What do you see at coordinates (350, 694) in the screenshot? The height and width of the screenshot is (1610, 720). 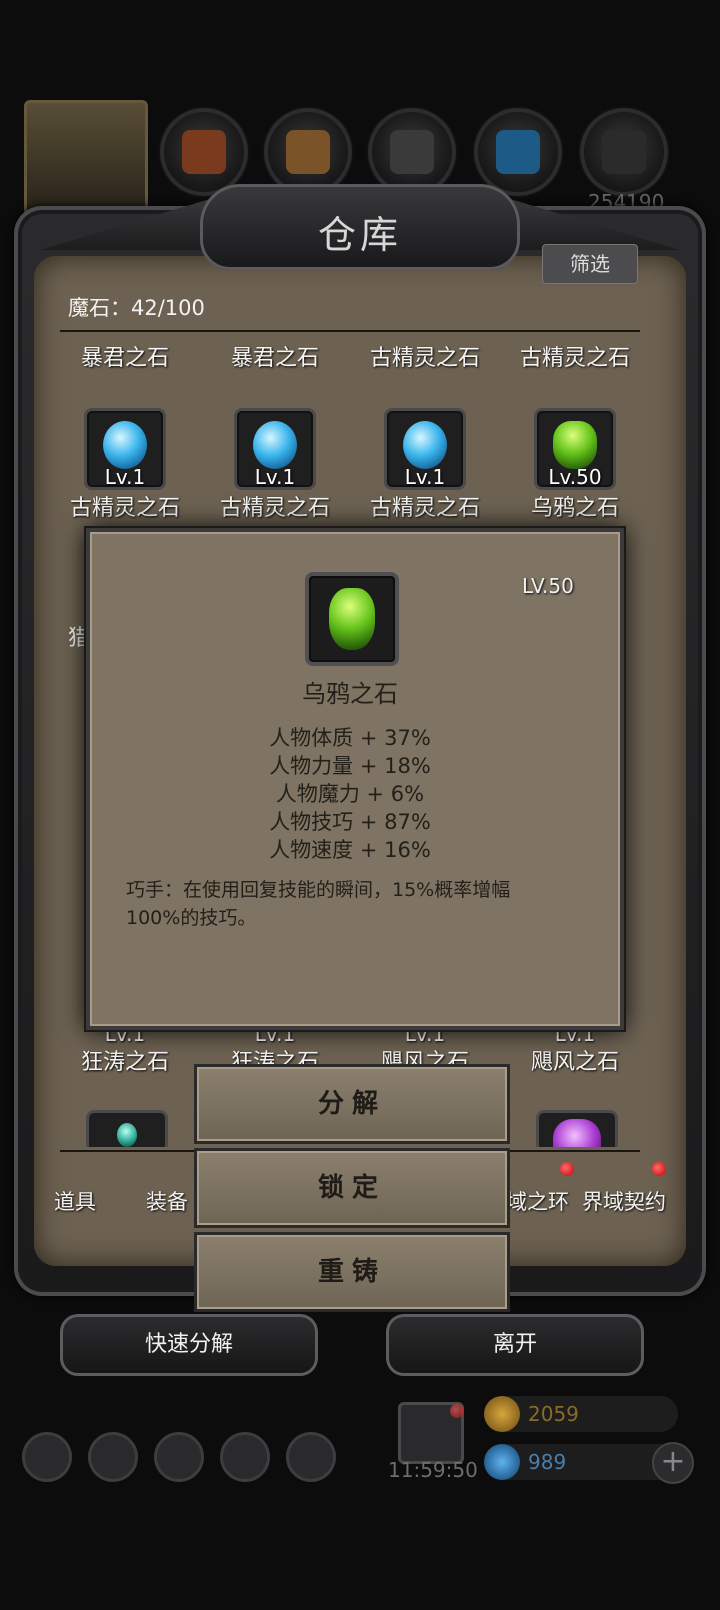 I see `popup-item-name: 乌鸦之石` at bounding box center [350, 694].